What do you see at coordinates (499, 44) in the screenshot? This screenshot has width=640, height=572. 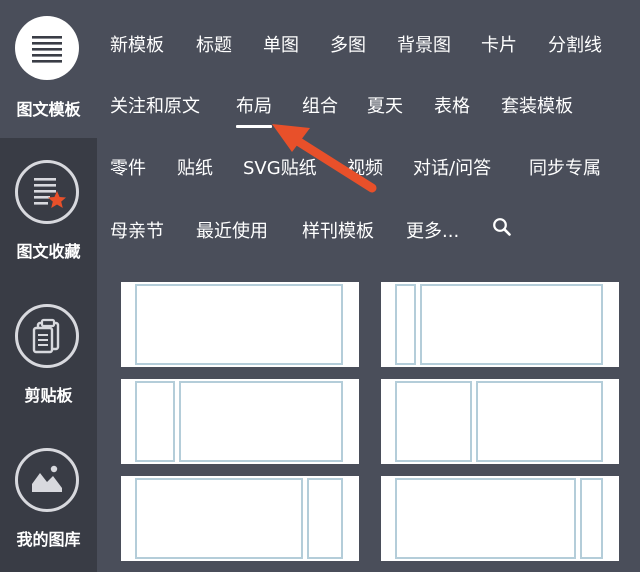 I see `category-card: 卡片` at bounding box center [499, 44].